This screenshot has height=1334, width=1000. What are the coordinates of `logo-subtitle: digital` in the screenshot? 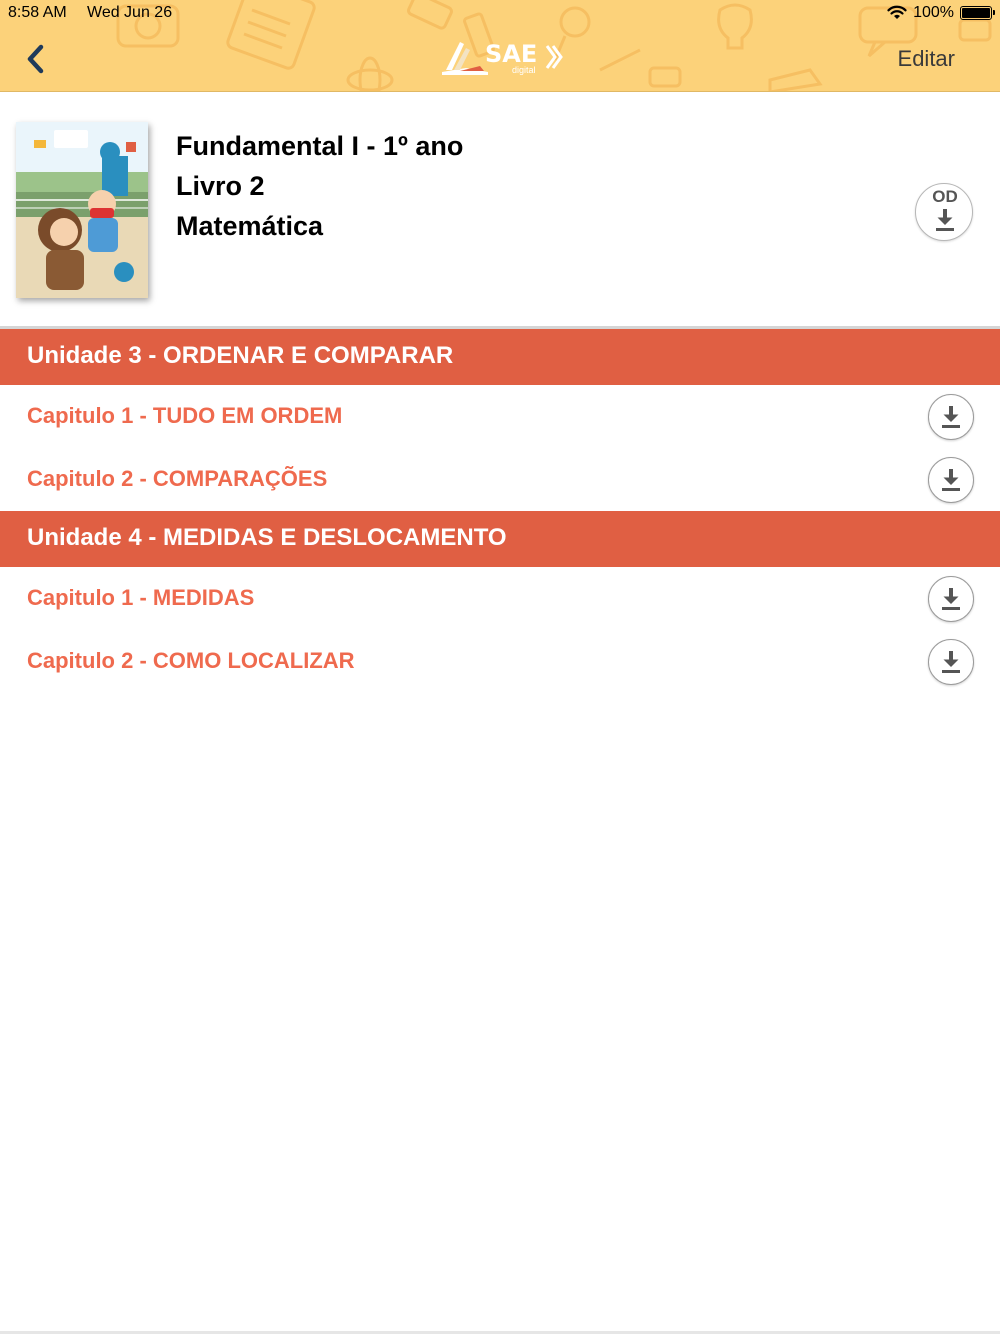 It's located at (524, 70).